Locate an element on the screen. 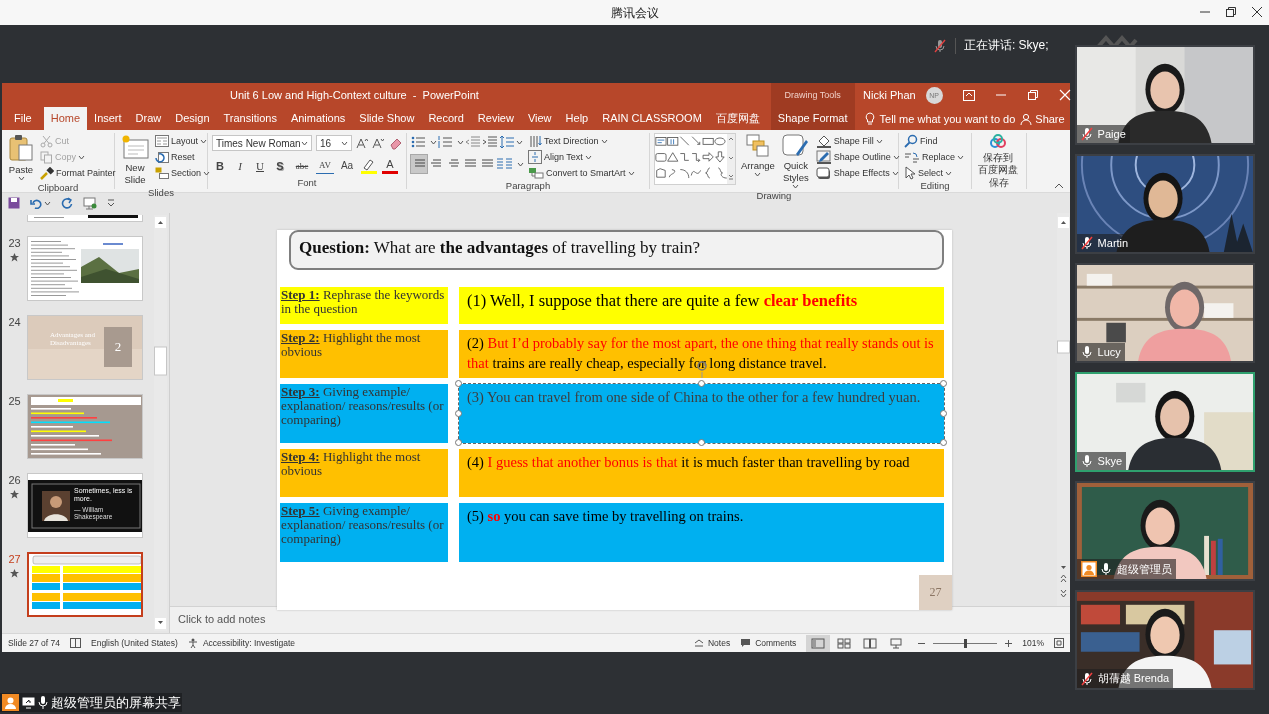  ribbon-button: Shape Outline is located at coordinates (857, 157).